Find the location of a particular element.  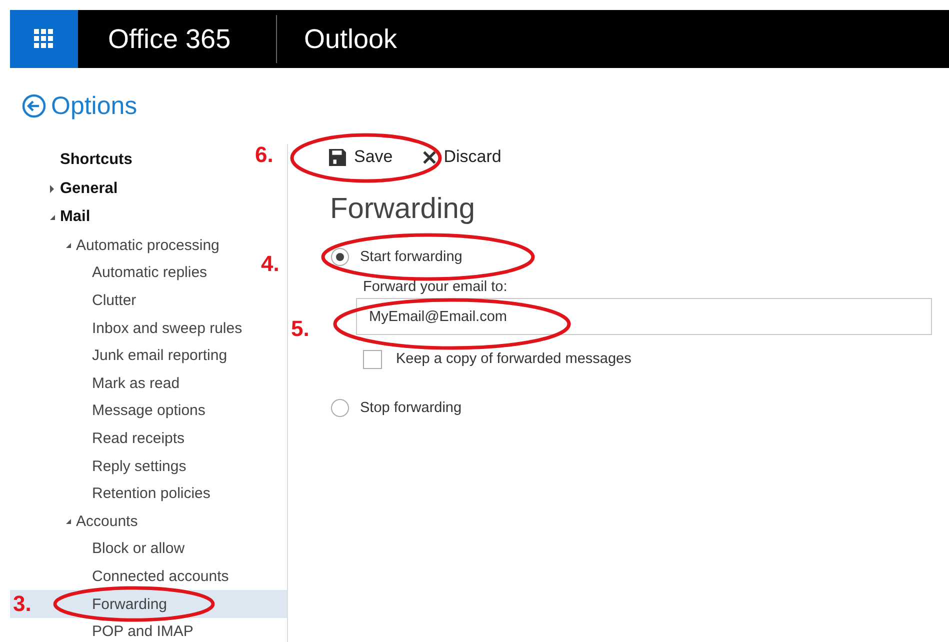

discard-button: Discard is located at coordinates (462, 157).